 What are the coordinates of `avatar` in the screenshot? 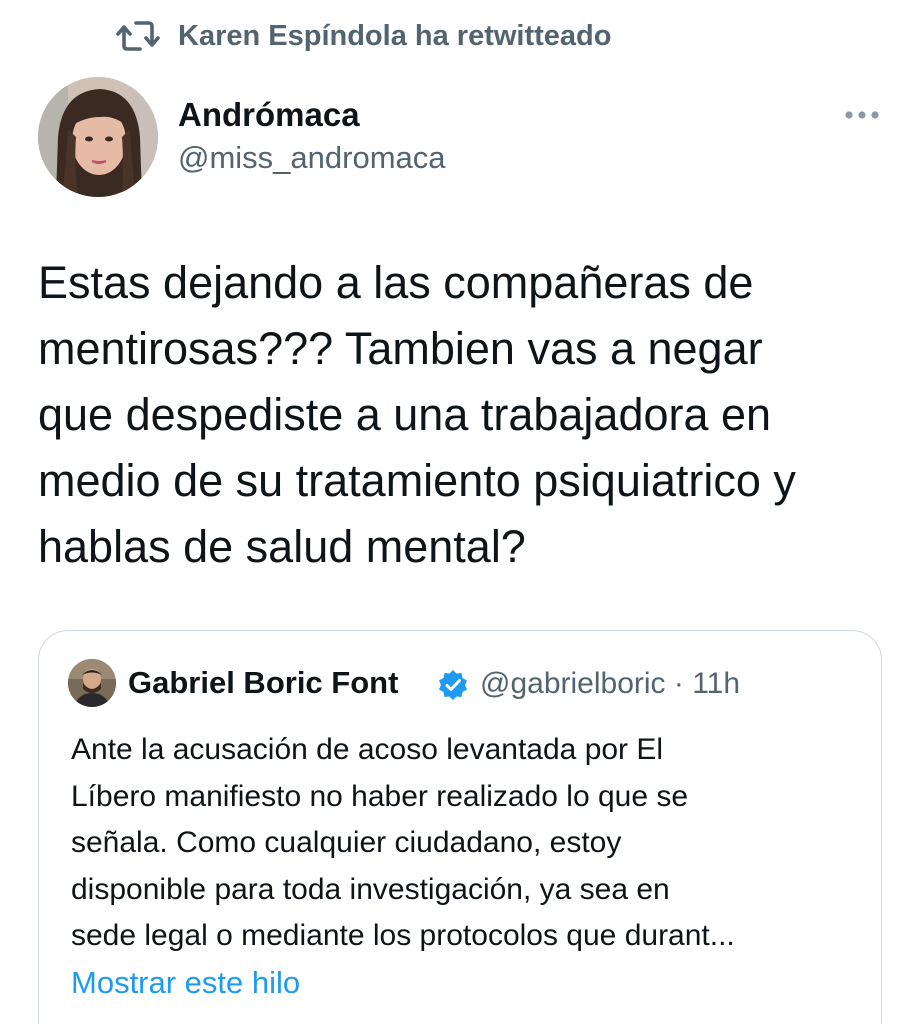 It's located at (98, 137).